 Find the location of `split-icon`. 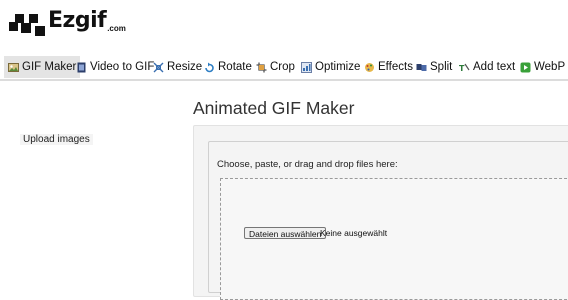

split-icon is located at coordinates (421, 67).